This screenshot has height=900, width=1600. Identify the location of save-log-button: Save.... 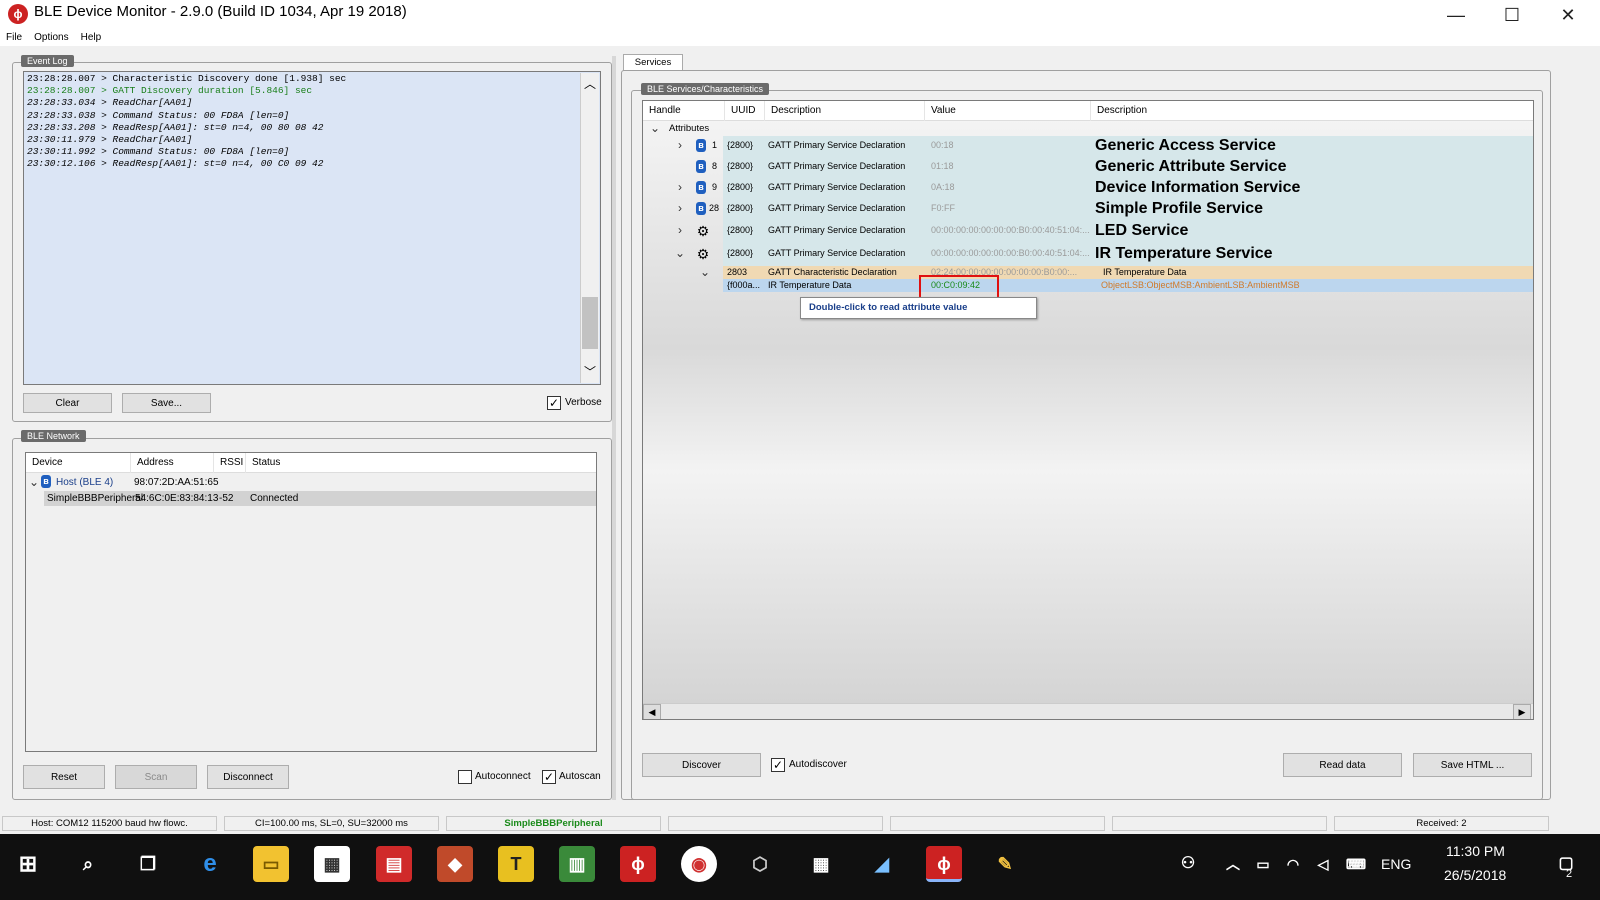
(166, 403).